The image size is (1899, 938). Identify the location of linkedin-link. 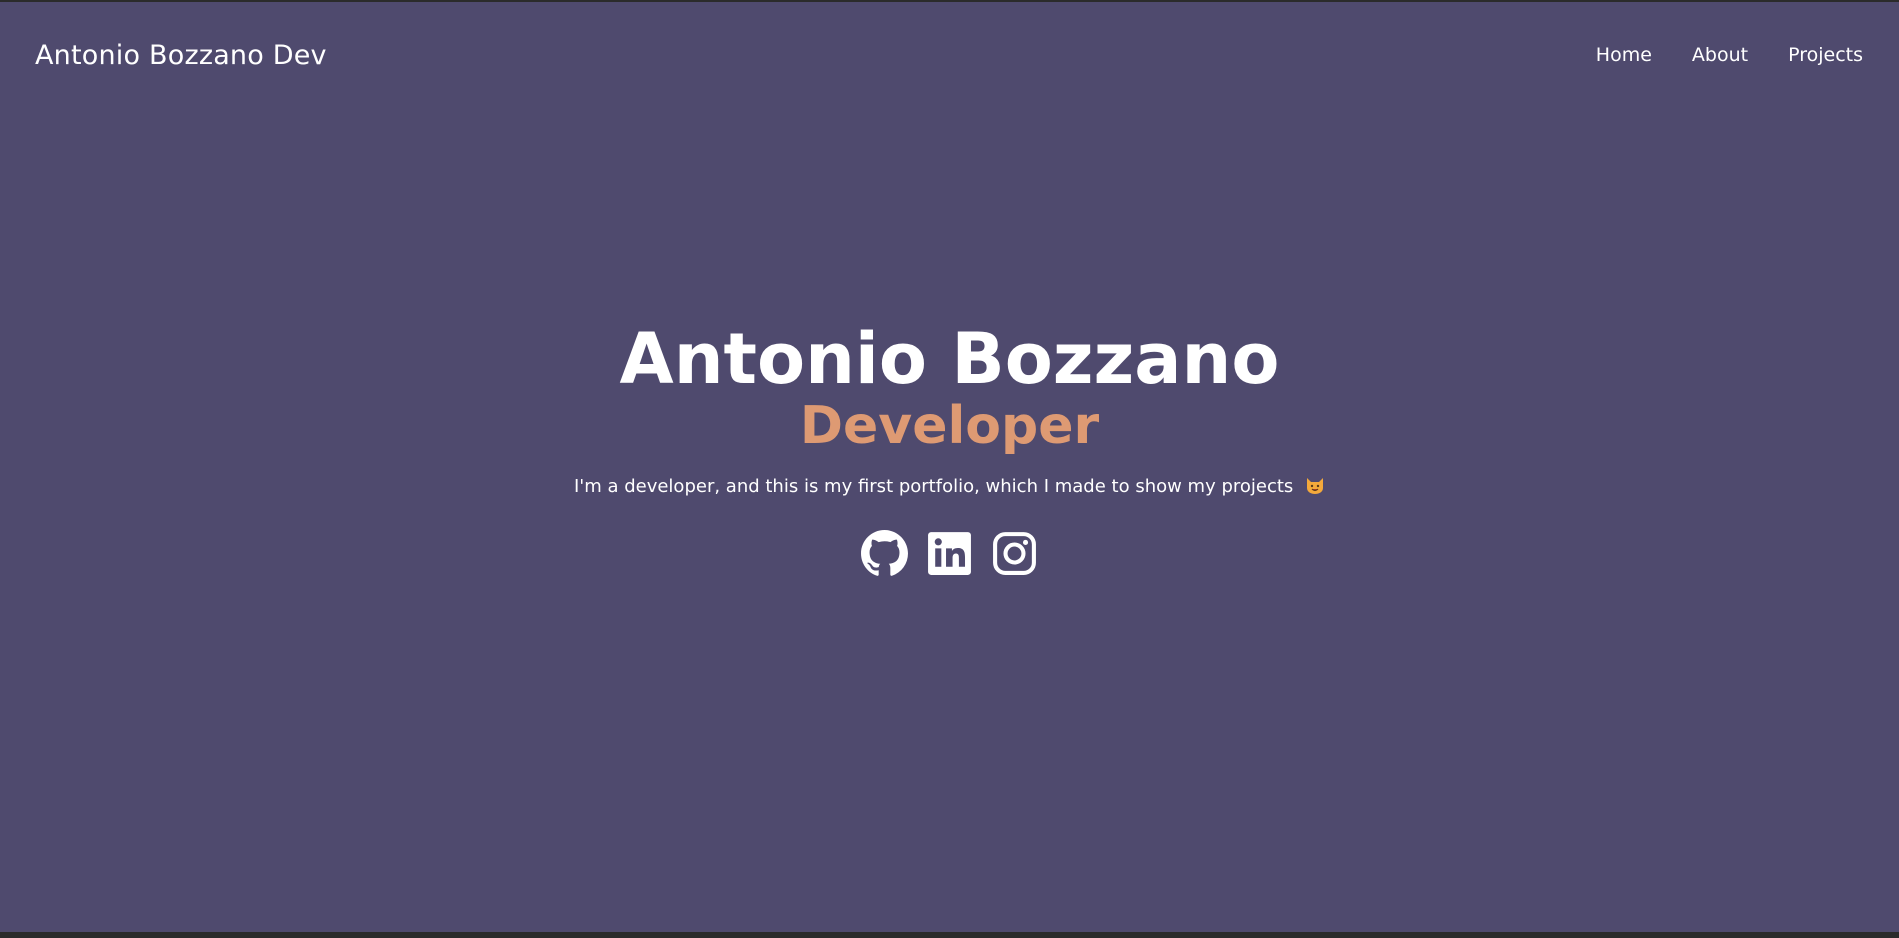
(949, 553).